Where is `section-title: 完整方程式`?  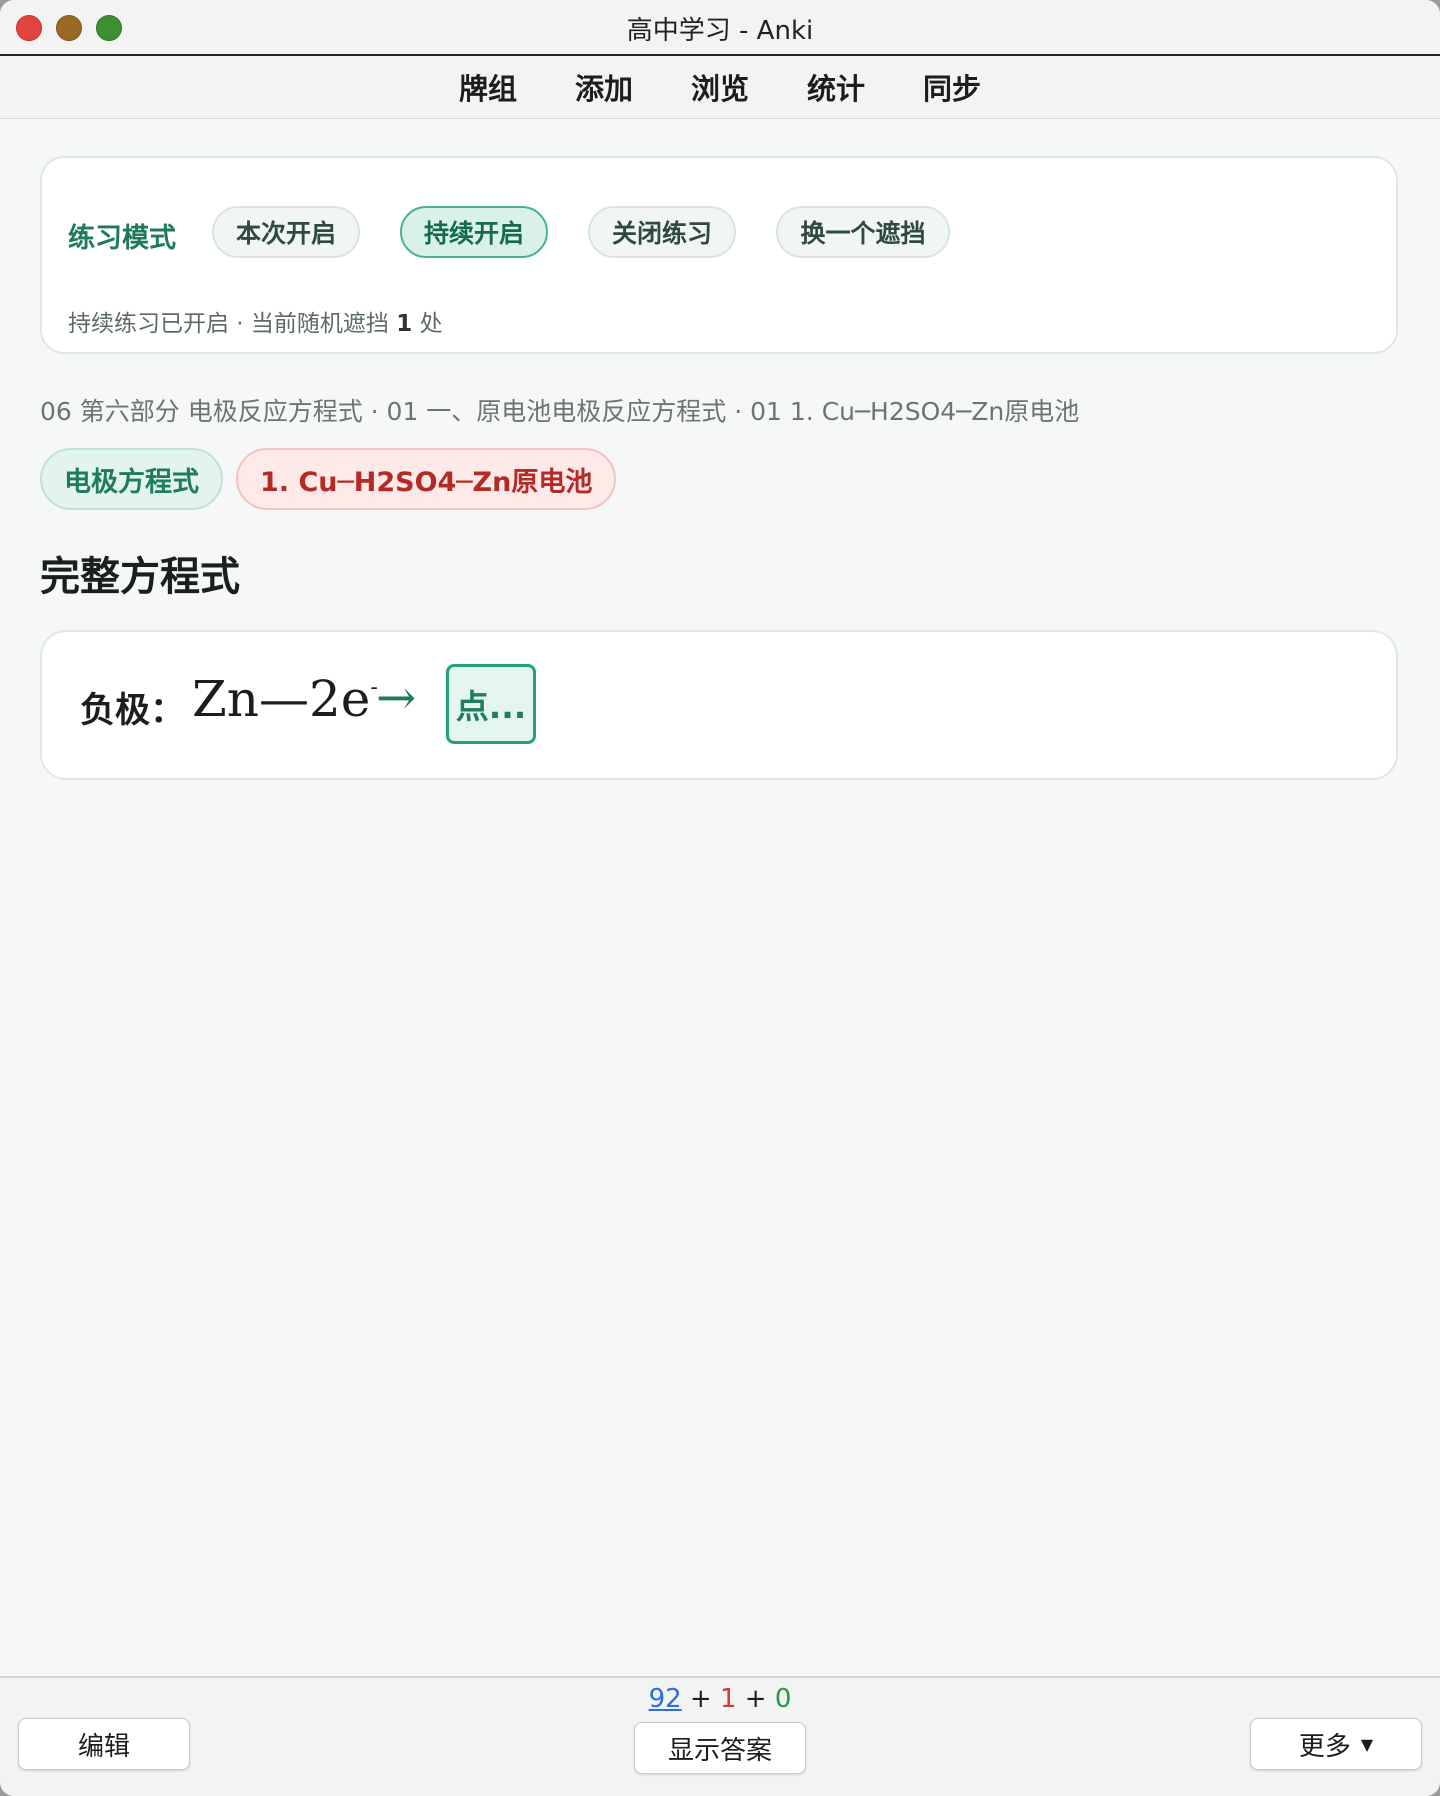 section-title: 完整方程式 is located at coordinates (140, 577).